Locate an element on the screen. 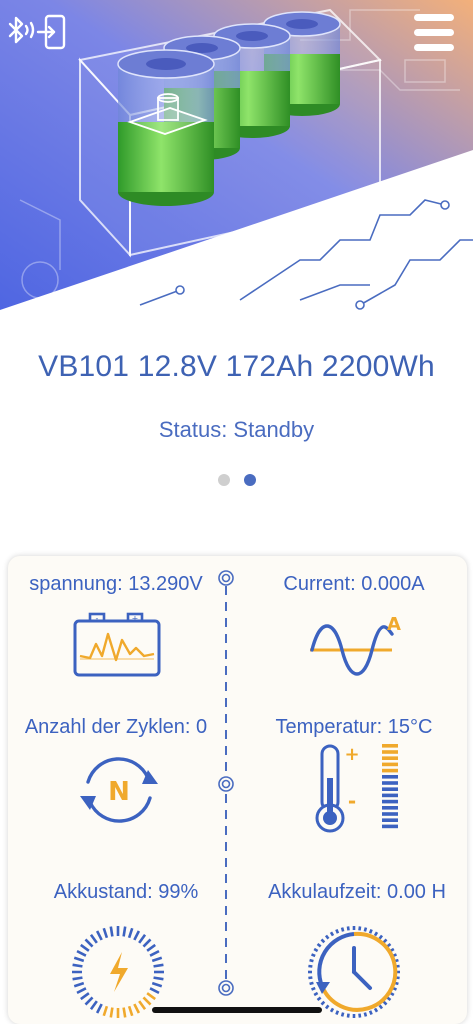 The width and height of the screenshot is (473, 1024). hamburger-menu-icon is located at coordinates (434, 33).